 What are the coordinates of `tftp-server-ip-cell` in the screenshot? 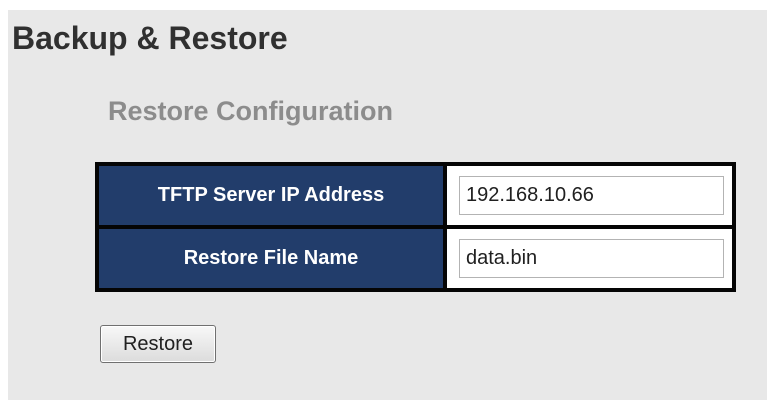 It's located at (589, 195).